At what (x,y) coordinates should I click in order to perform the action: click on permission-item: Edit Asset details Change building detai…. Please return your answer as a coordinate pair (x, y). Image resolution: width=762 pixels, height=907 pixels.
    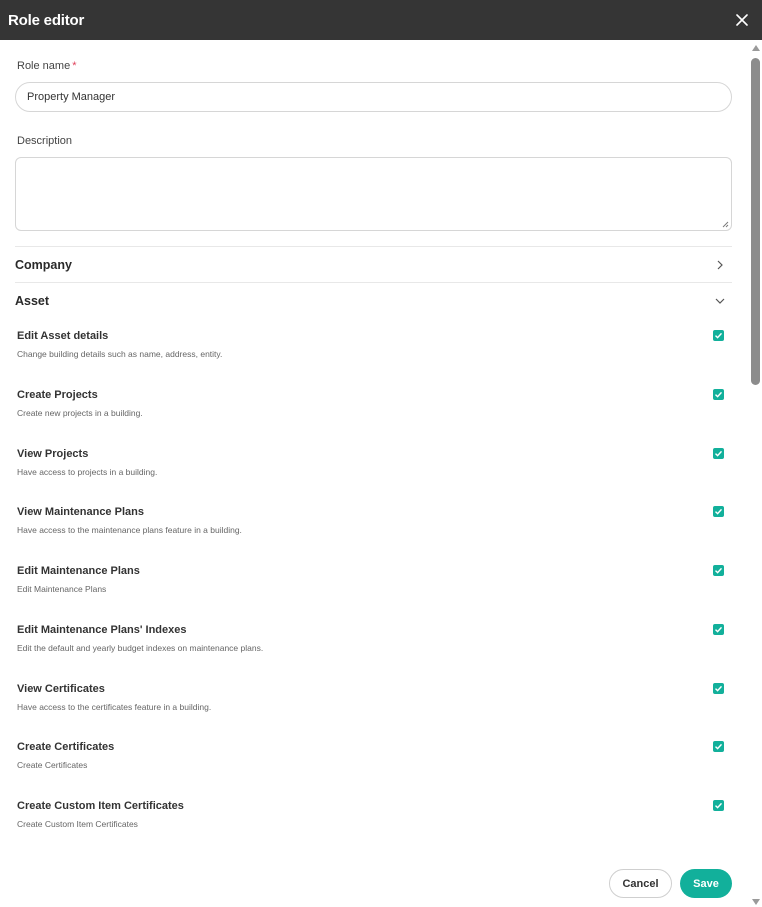
    Looking at the image, I should click on (373, 355).